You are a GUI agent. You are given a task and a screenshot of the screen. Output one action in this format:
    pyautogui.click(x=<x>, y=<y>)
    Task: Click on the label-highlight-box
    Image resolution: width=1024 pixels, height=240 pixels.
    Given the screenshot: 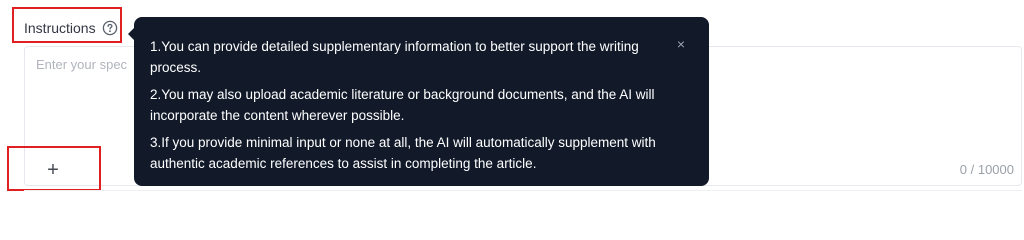 What is the action you would take?
    pyautogui.click(x=67, y=25)
    